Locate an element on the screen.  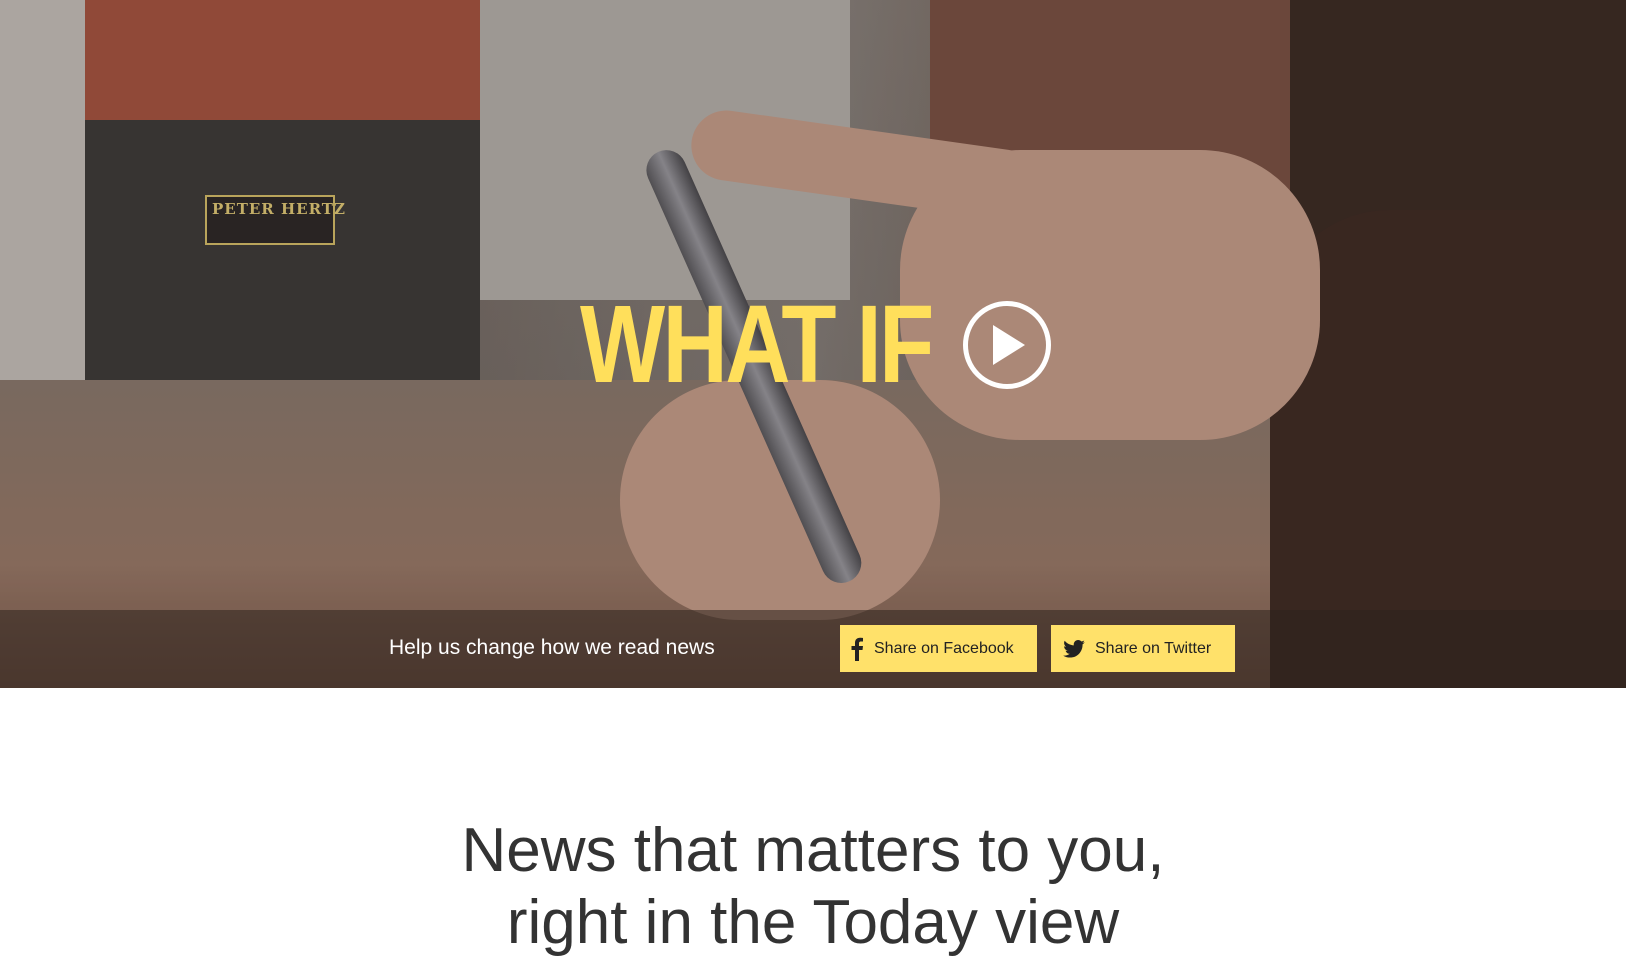
play-icon is located at coordinates (1009, 345).